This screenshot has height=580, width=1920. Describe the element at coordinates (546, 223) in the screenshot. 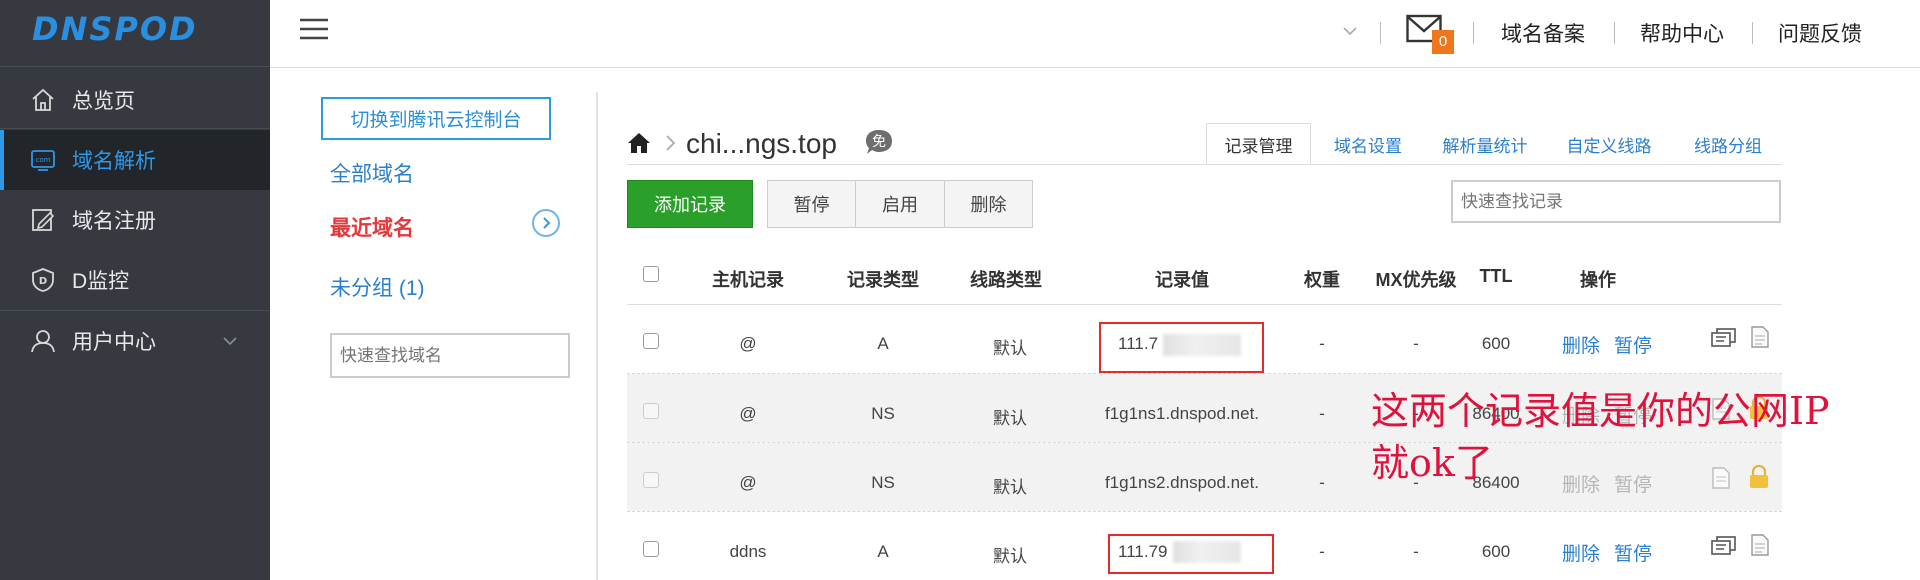

I see `chevron-right-circle-icon` at that location.